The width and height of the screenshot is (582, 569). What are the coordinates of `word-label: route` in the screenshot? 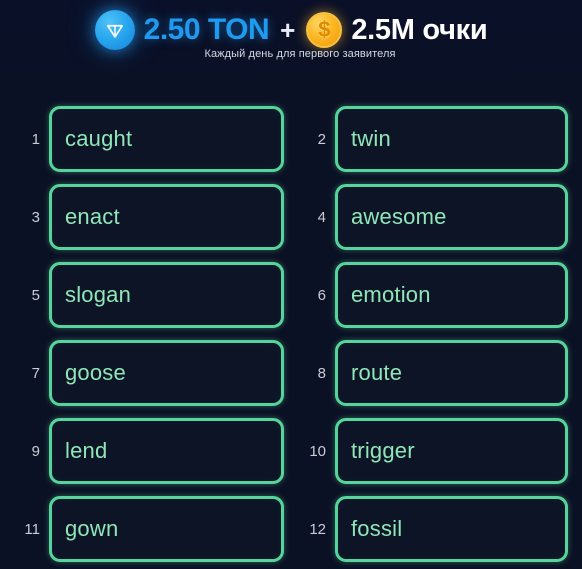 It's located at (377, 372).